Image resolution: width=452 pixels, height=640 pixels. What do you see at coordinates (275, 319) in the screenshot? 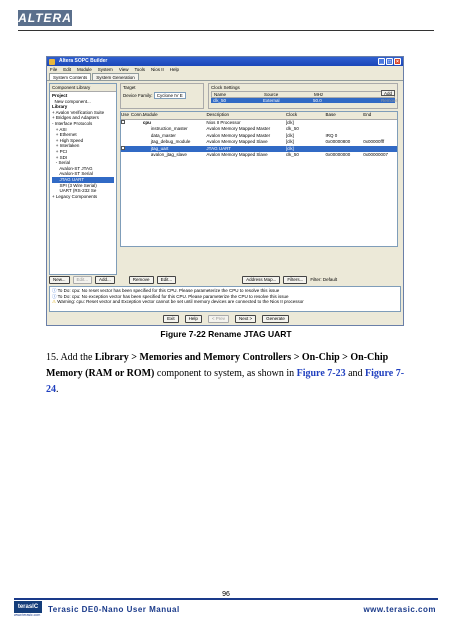
I see `generate-button: Generate` at bounding box center [275, 319].